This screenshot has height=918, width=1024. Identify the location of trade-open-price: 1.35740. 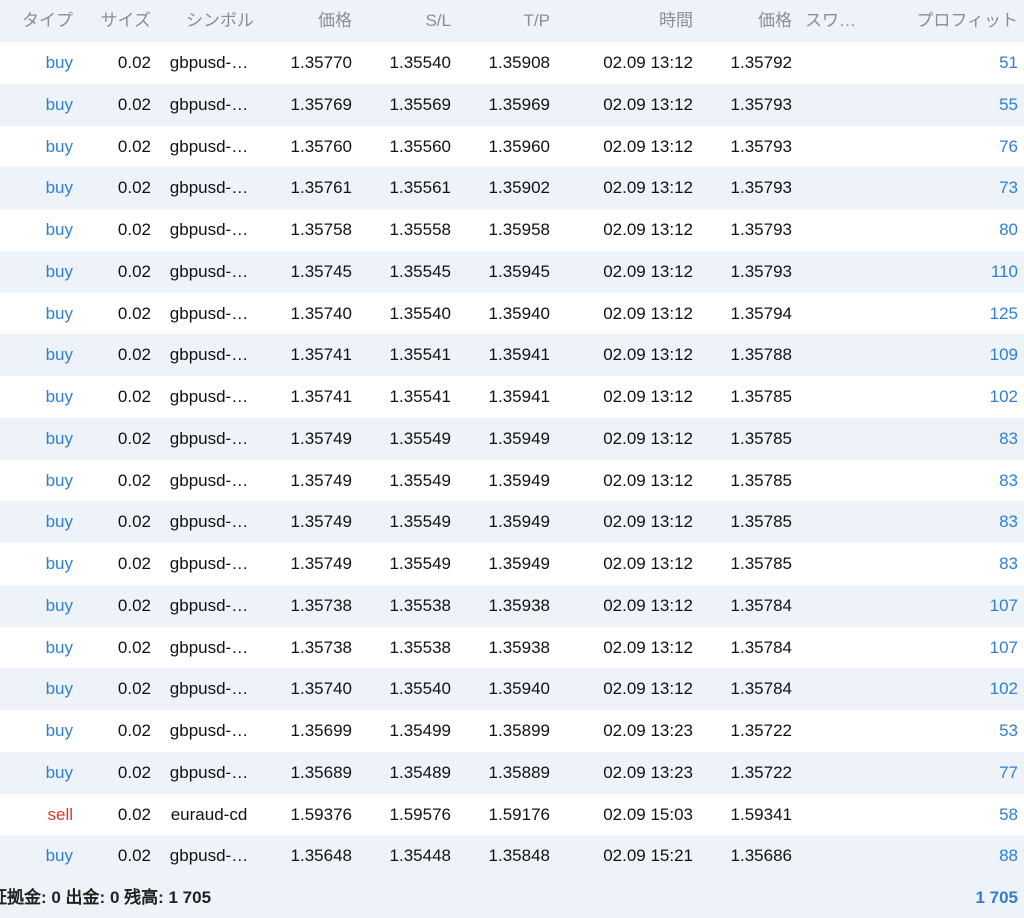
(321, 689).